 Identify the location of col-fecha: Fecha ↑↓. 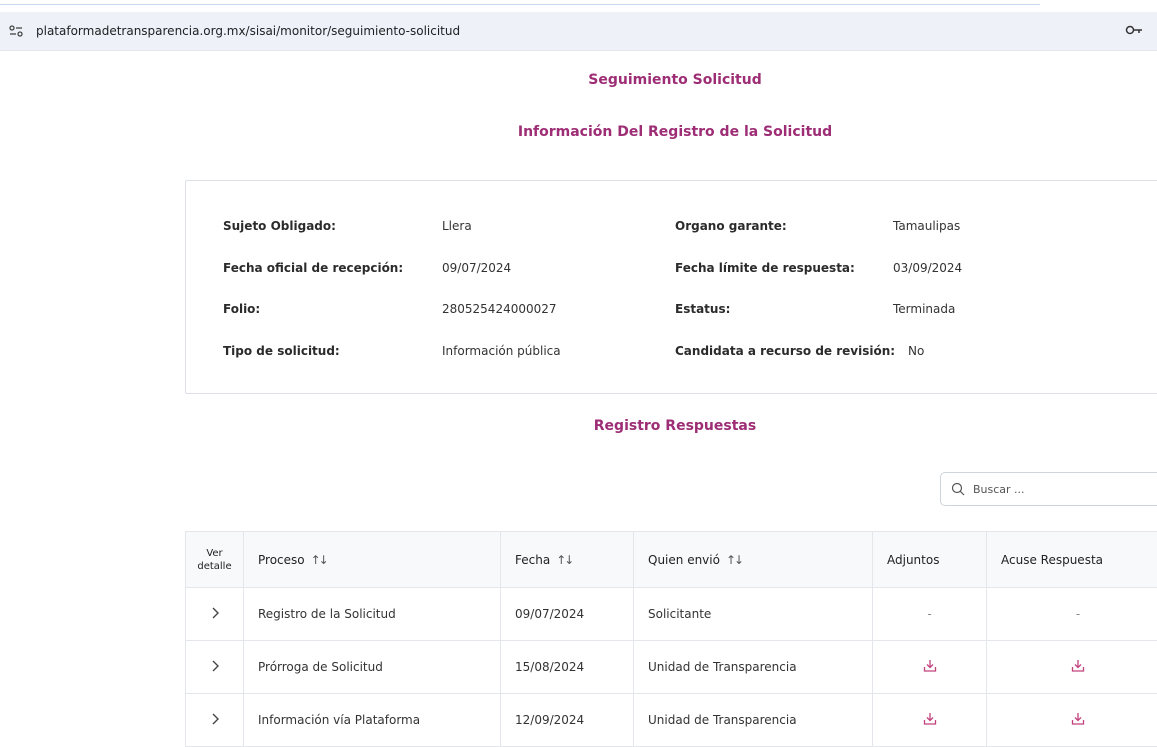
(567, 560).